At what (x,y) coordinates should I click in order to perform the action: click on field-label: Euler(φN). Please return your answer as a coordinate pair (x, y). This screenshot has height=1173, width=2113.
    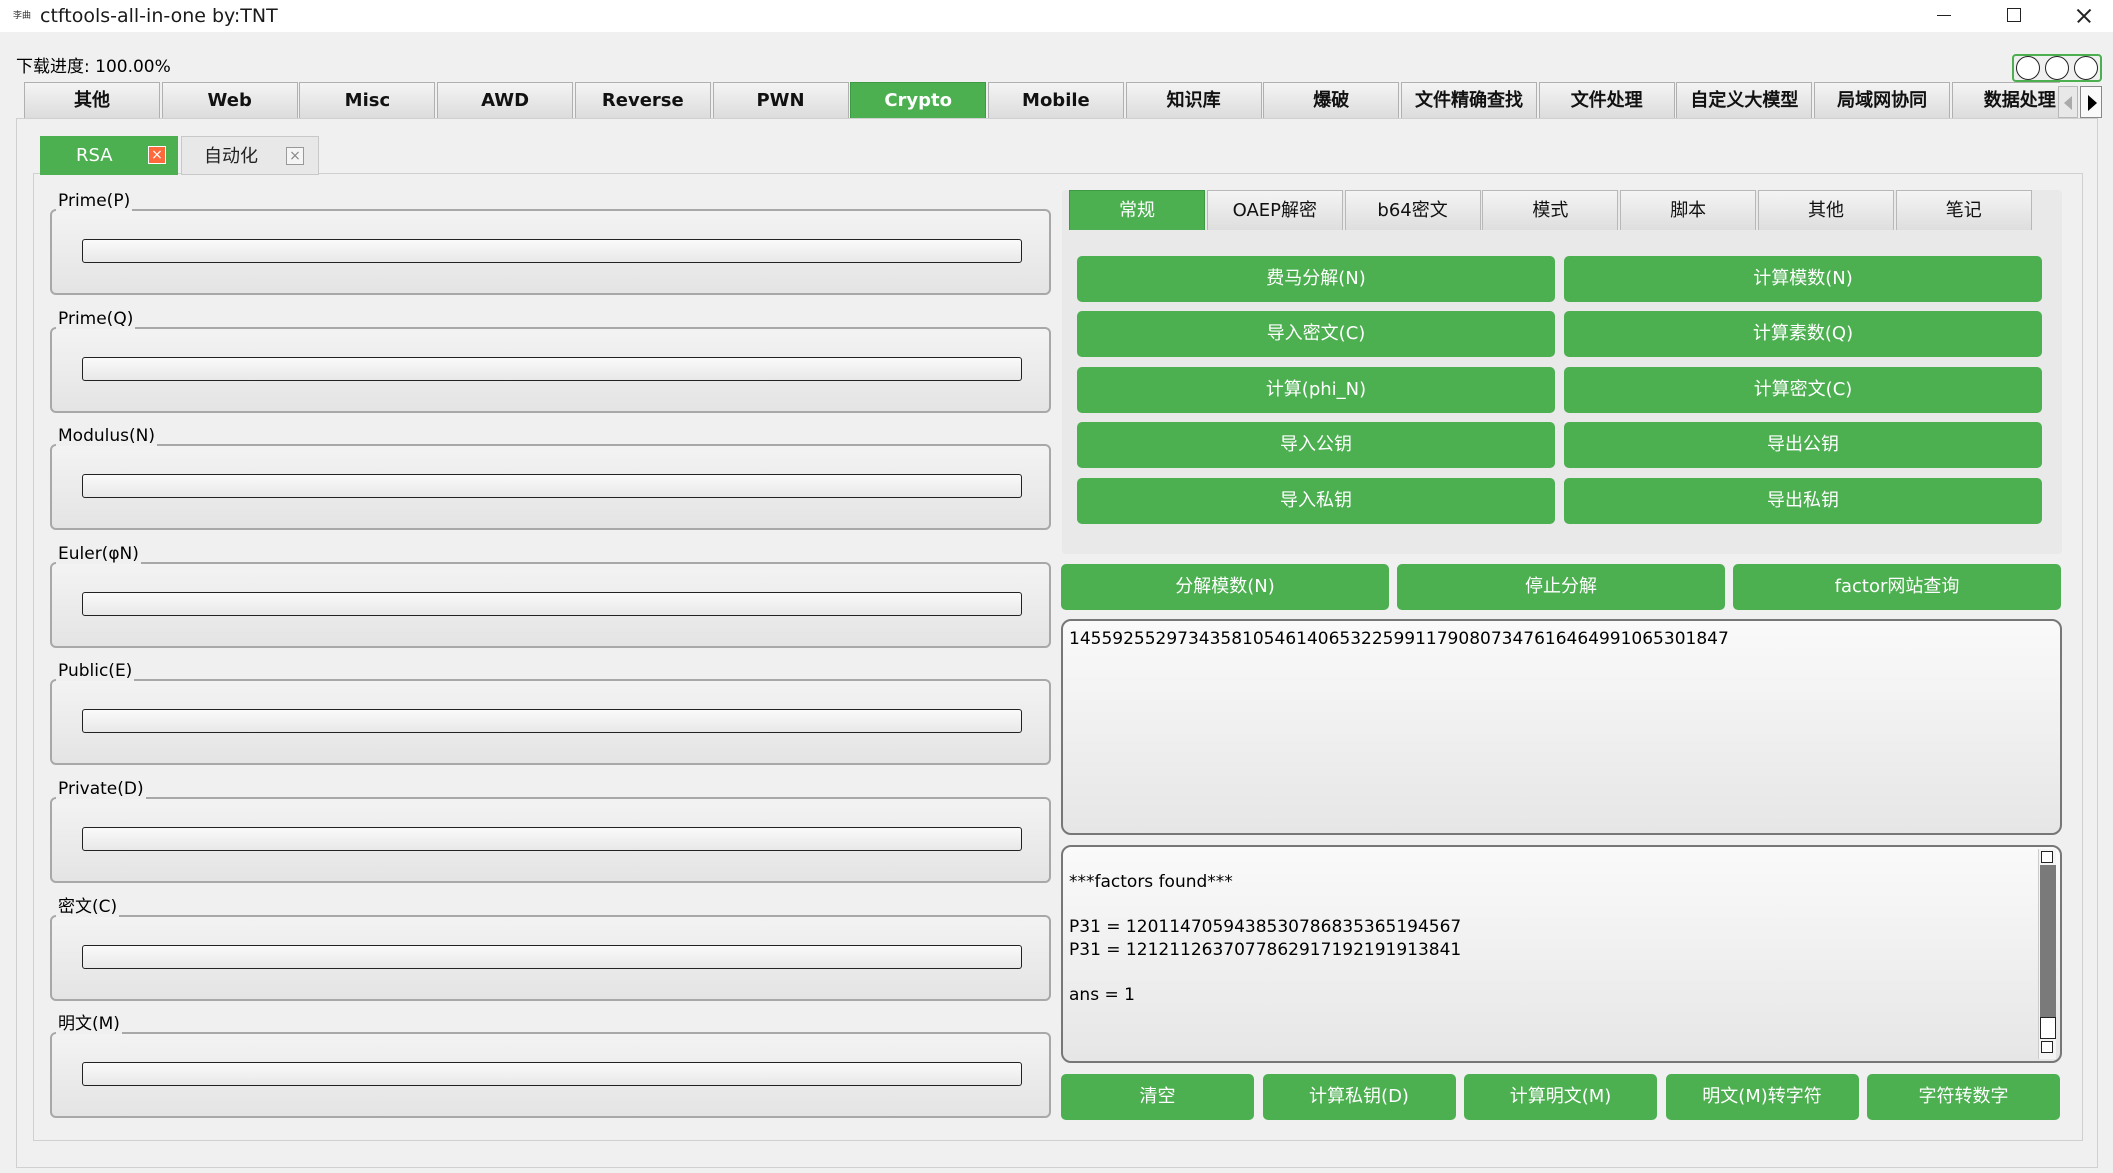
    Looking at the image, I should click on (98, 553).